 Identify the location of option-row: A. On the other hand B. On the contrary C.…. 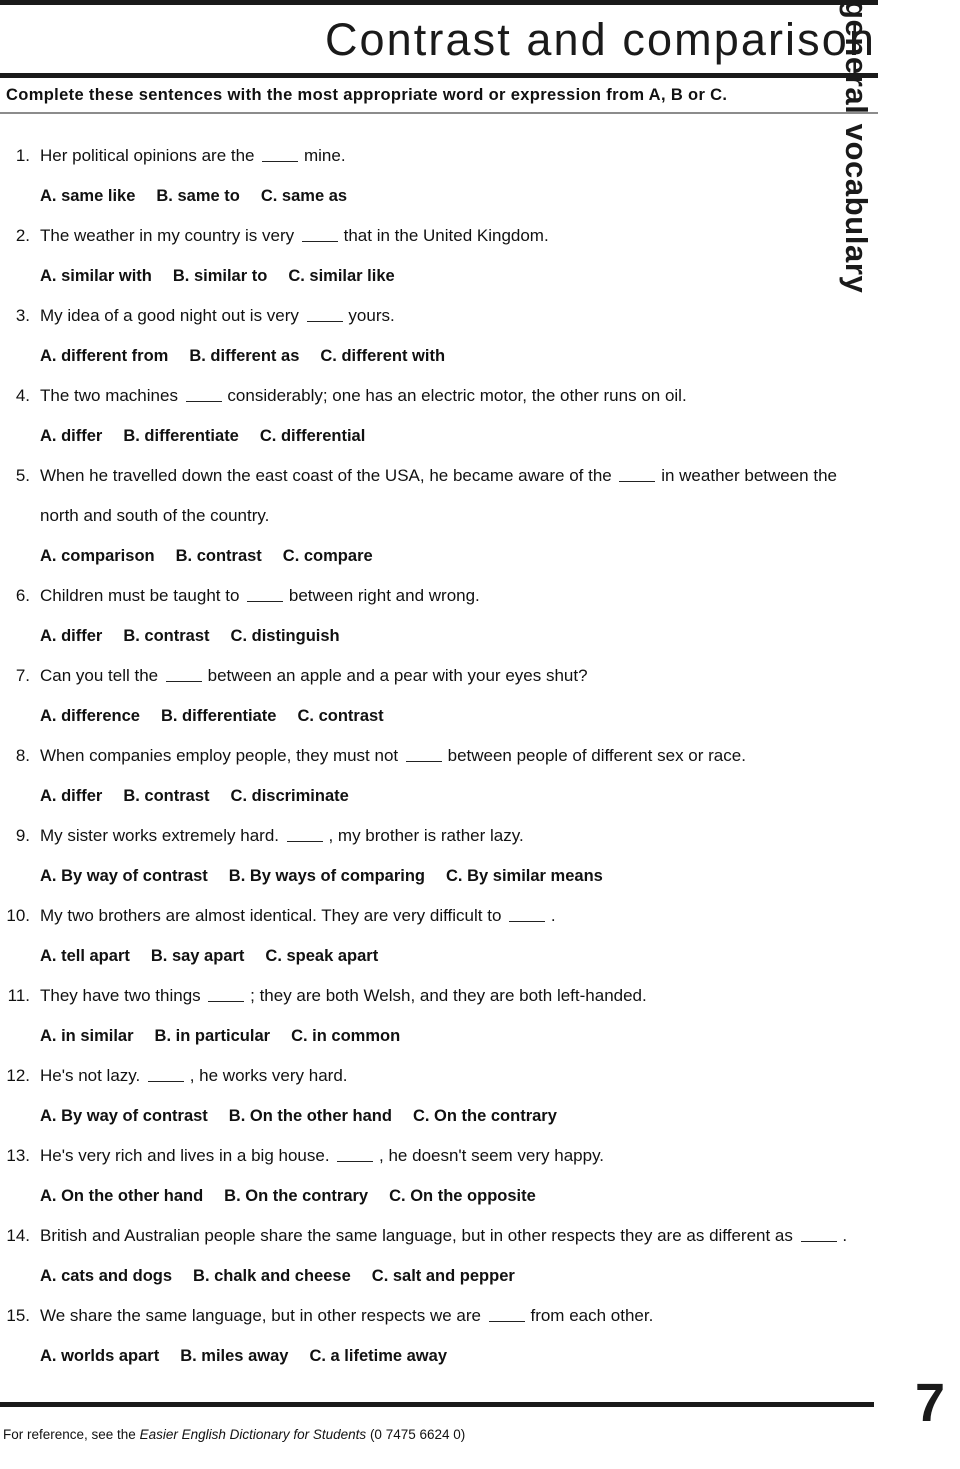
(439, 1196).